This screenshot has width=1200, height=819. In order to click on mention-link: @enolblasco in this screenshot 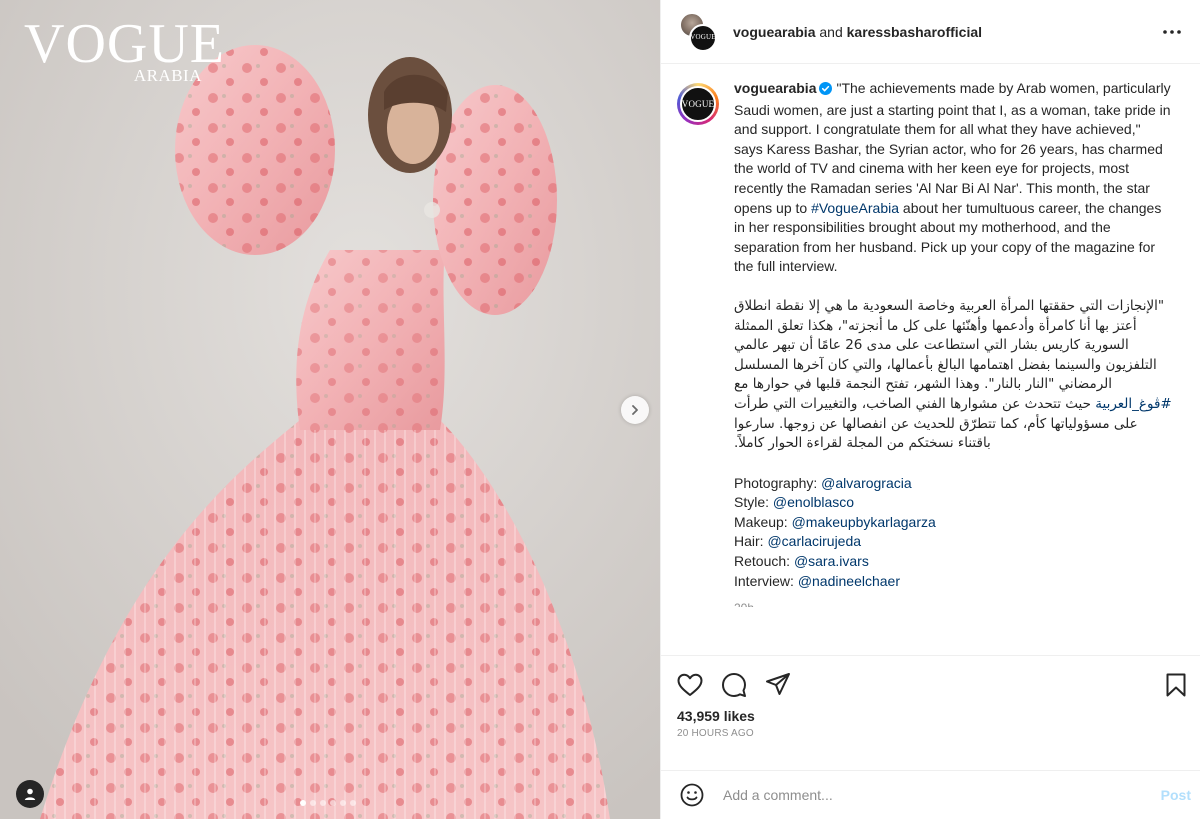, I will do `click(813, 502)`.